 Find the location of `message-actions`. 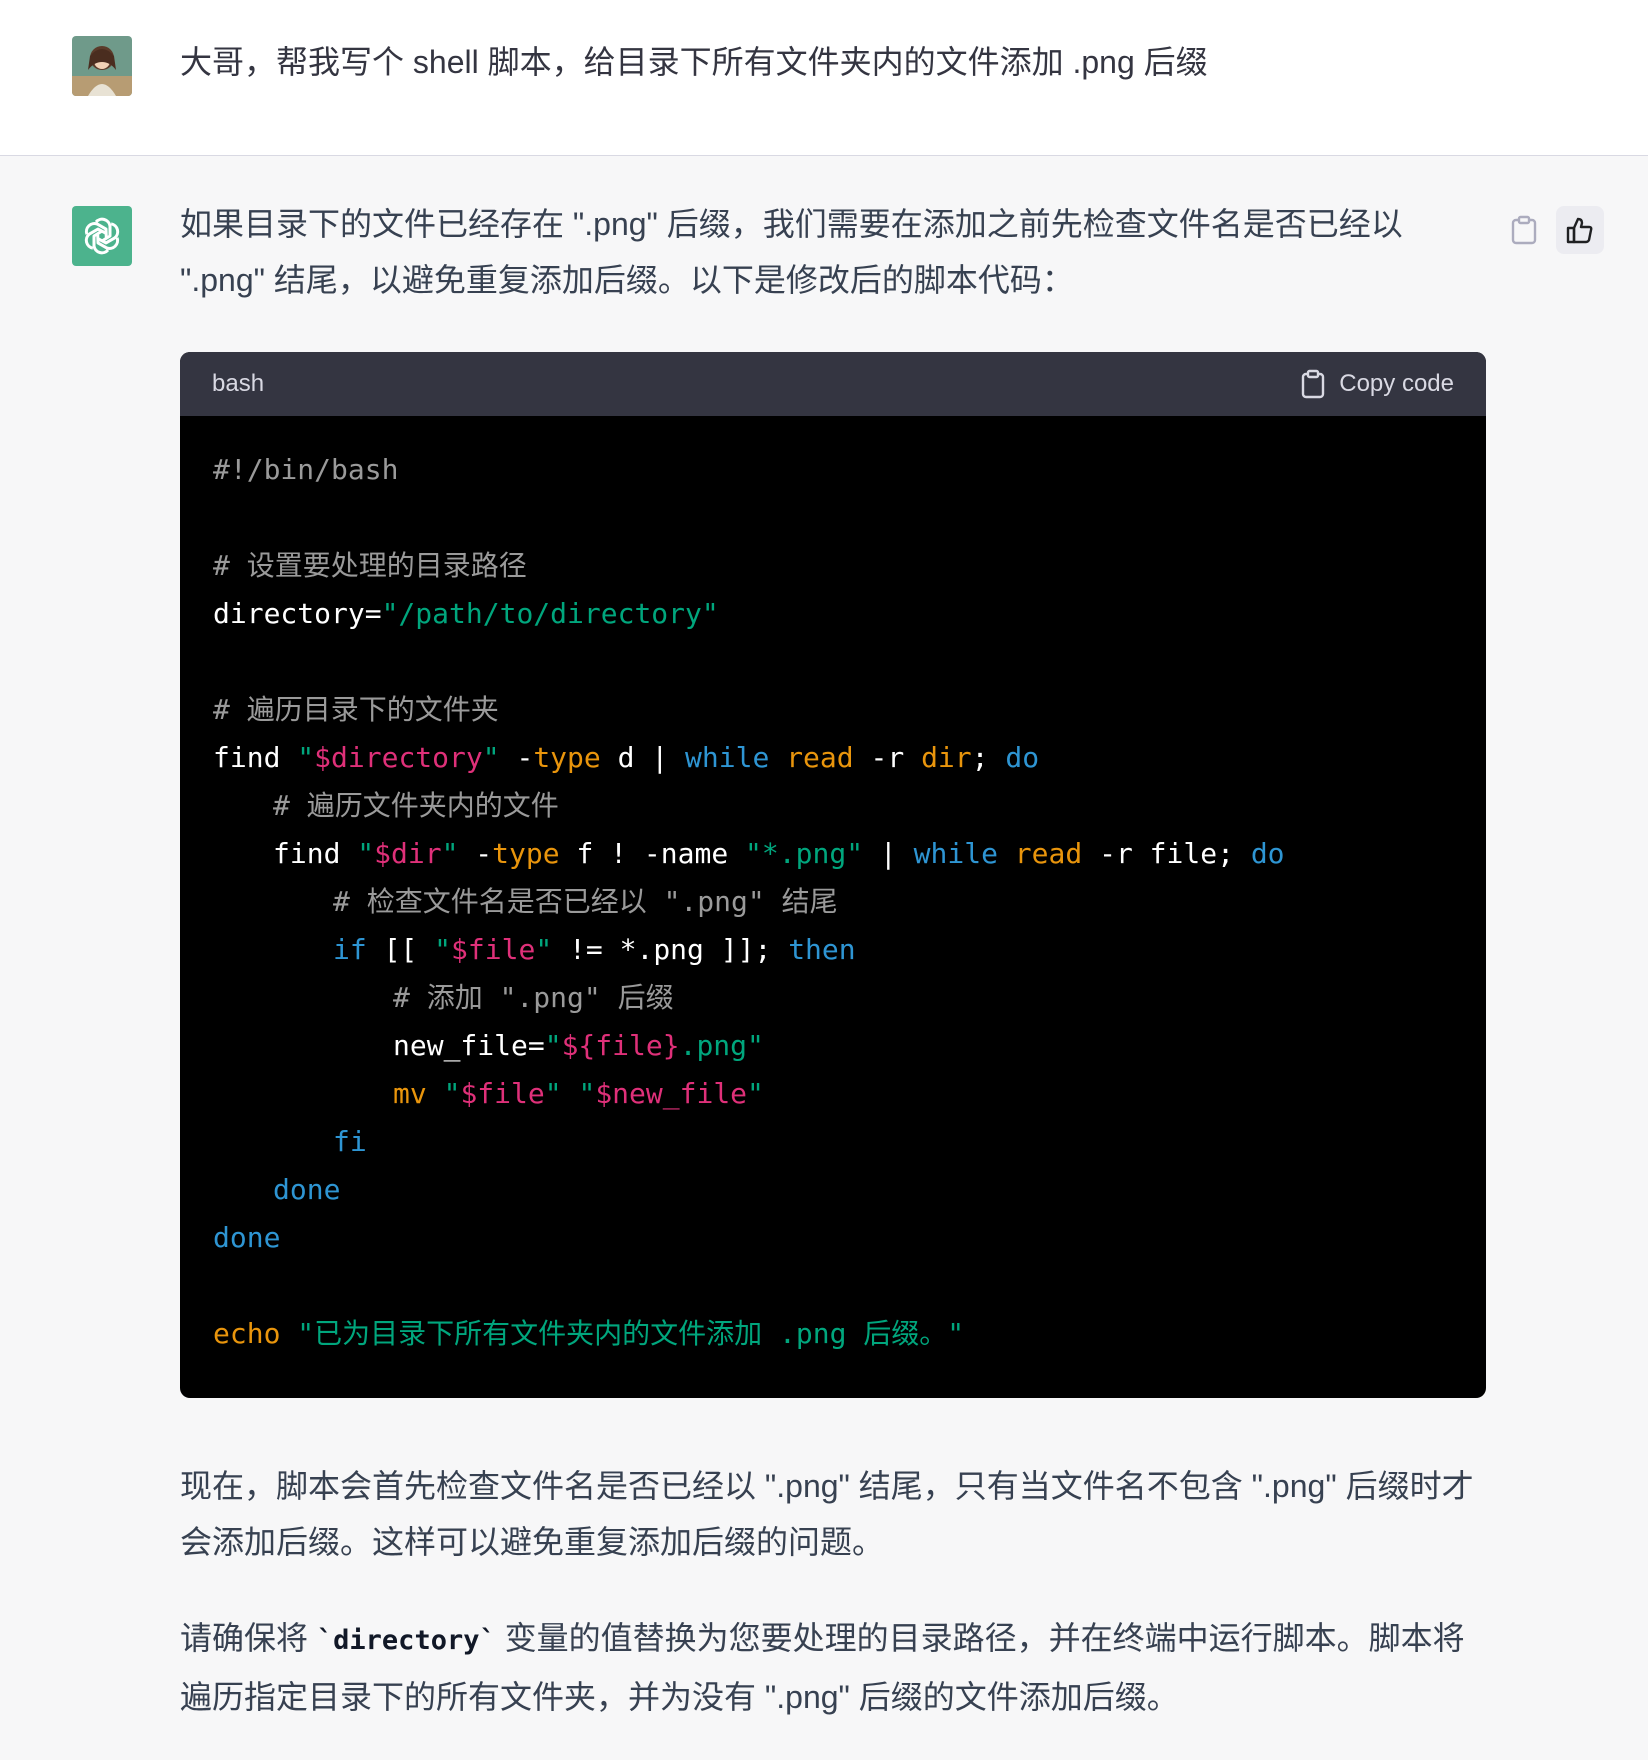

message-actions is located at coordinates (1552, 230).